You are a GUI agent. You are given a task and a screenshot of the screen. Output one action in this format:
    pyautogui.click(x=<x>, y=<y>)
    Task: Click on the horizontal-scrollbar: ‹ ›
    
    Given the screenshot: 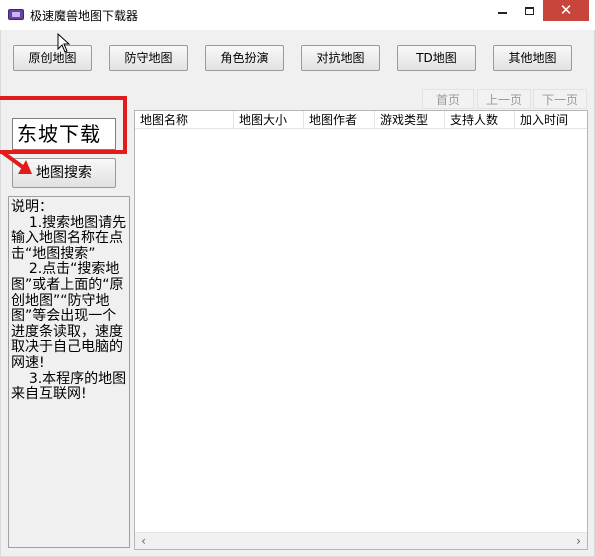 What is the action you would take?
    pyautogui.click(x=361, y=540)
    